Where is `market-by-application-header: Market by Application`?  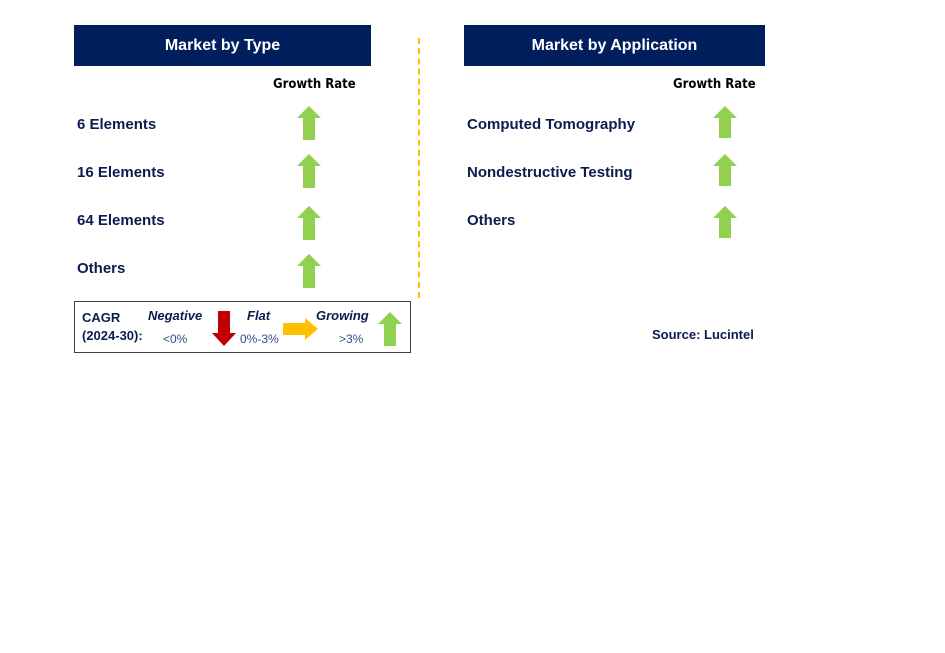 market-by-application-header: Market by Application is located at coordinates (614, 45).